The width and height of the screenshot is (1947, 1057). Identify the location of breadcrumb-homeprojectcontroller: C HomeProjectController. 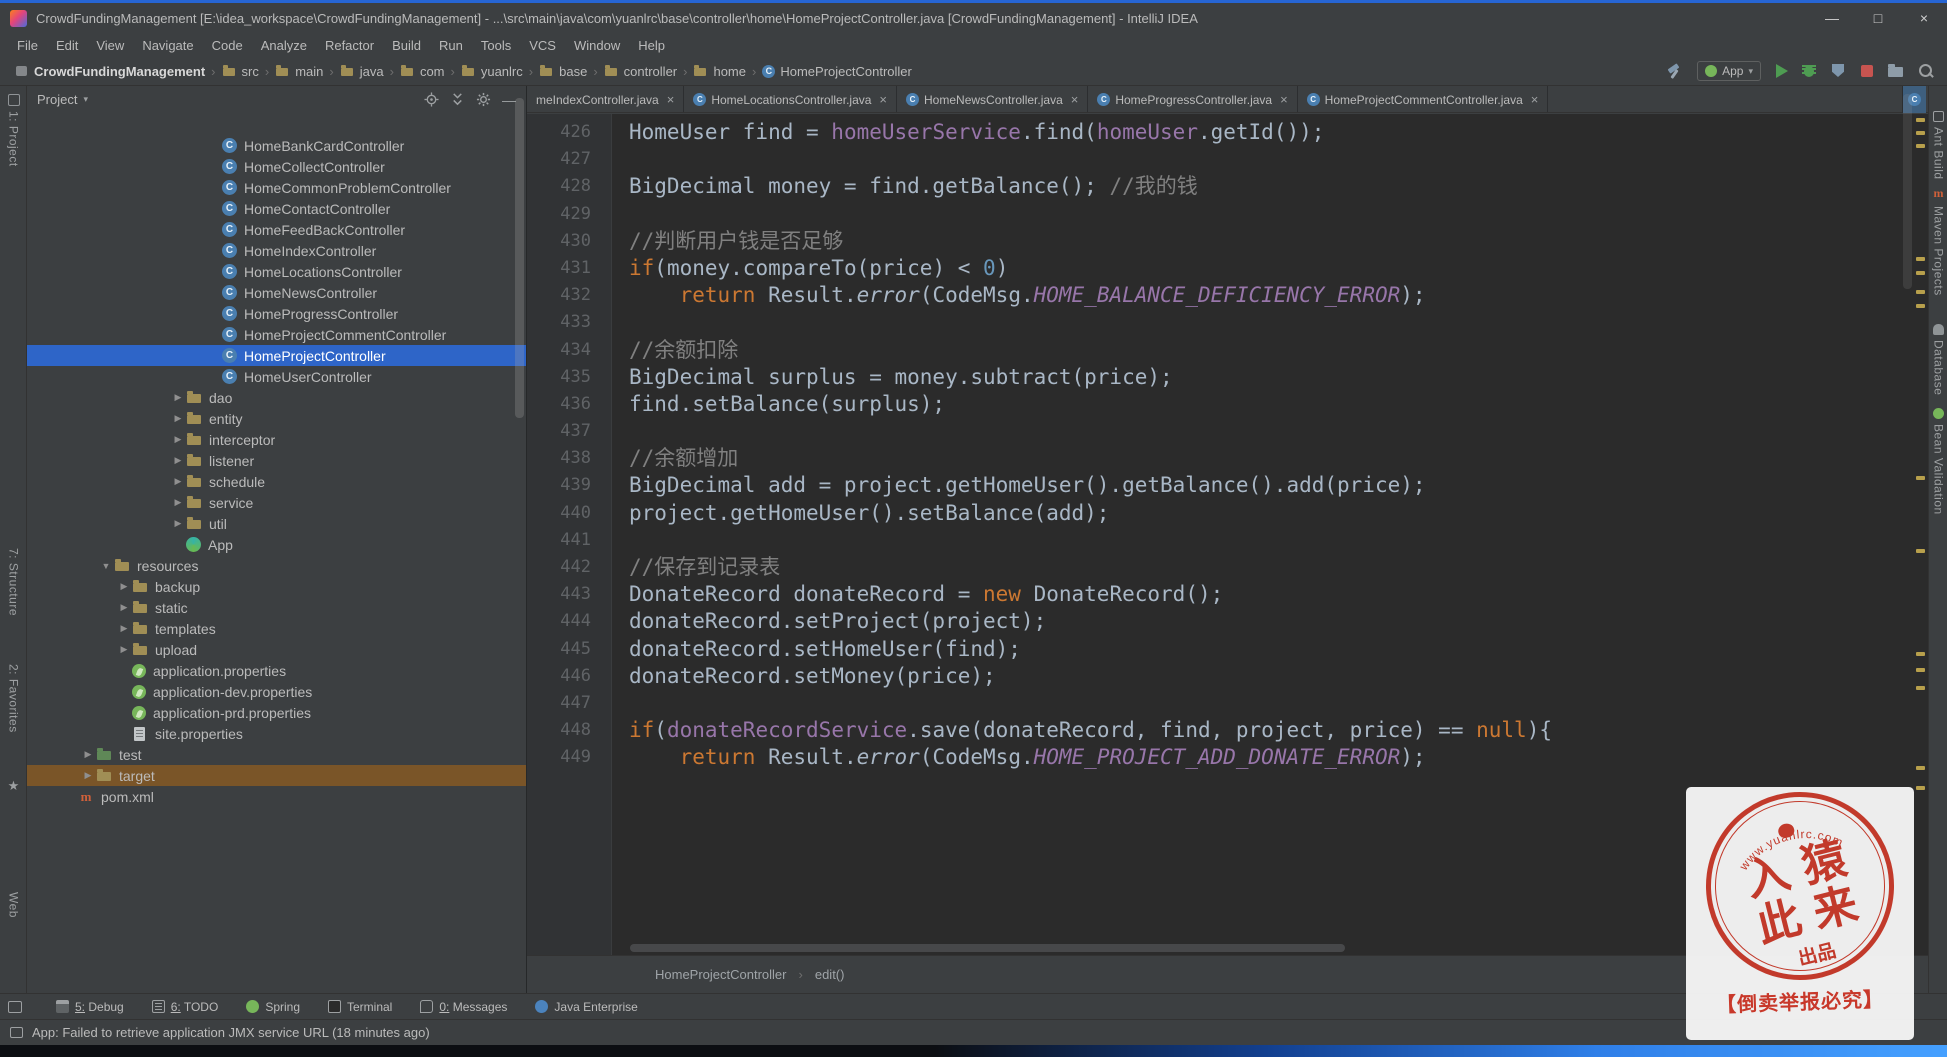
(837, 71).